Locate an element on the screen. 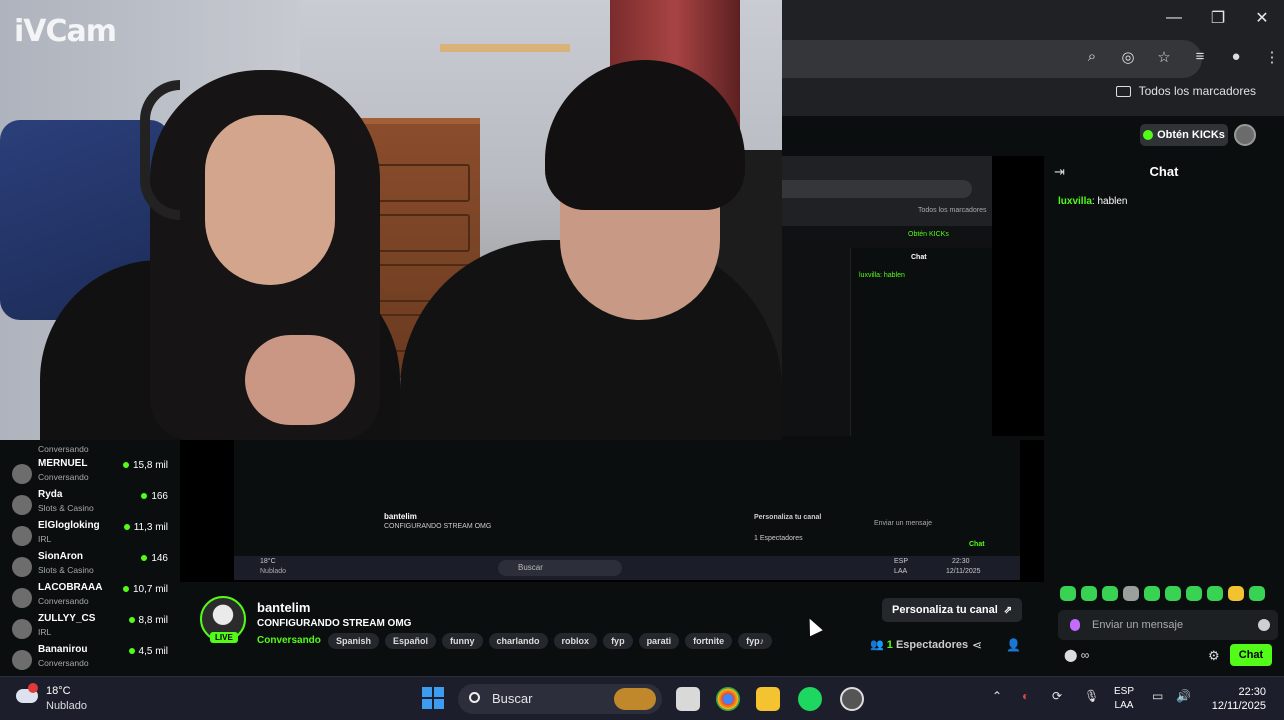 The width and height of the screenshot is (1284, 720). search-highlight-image is located at coordinates (635, 699).